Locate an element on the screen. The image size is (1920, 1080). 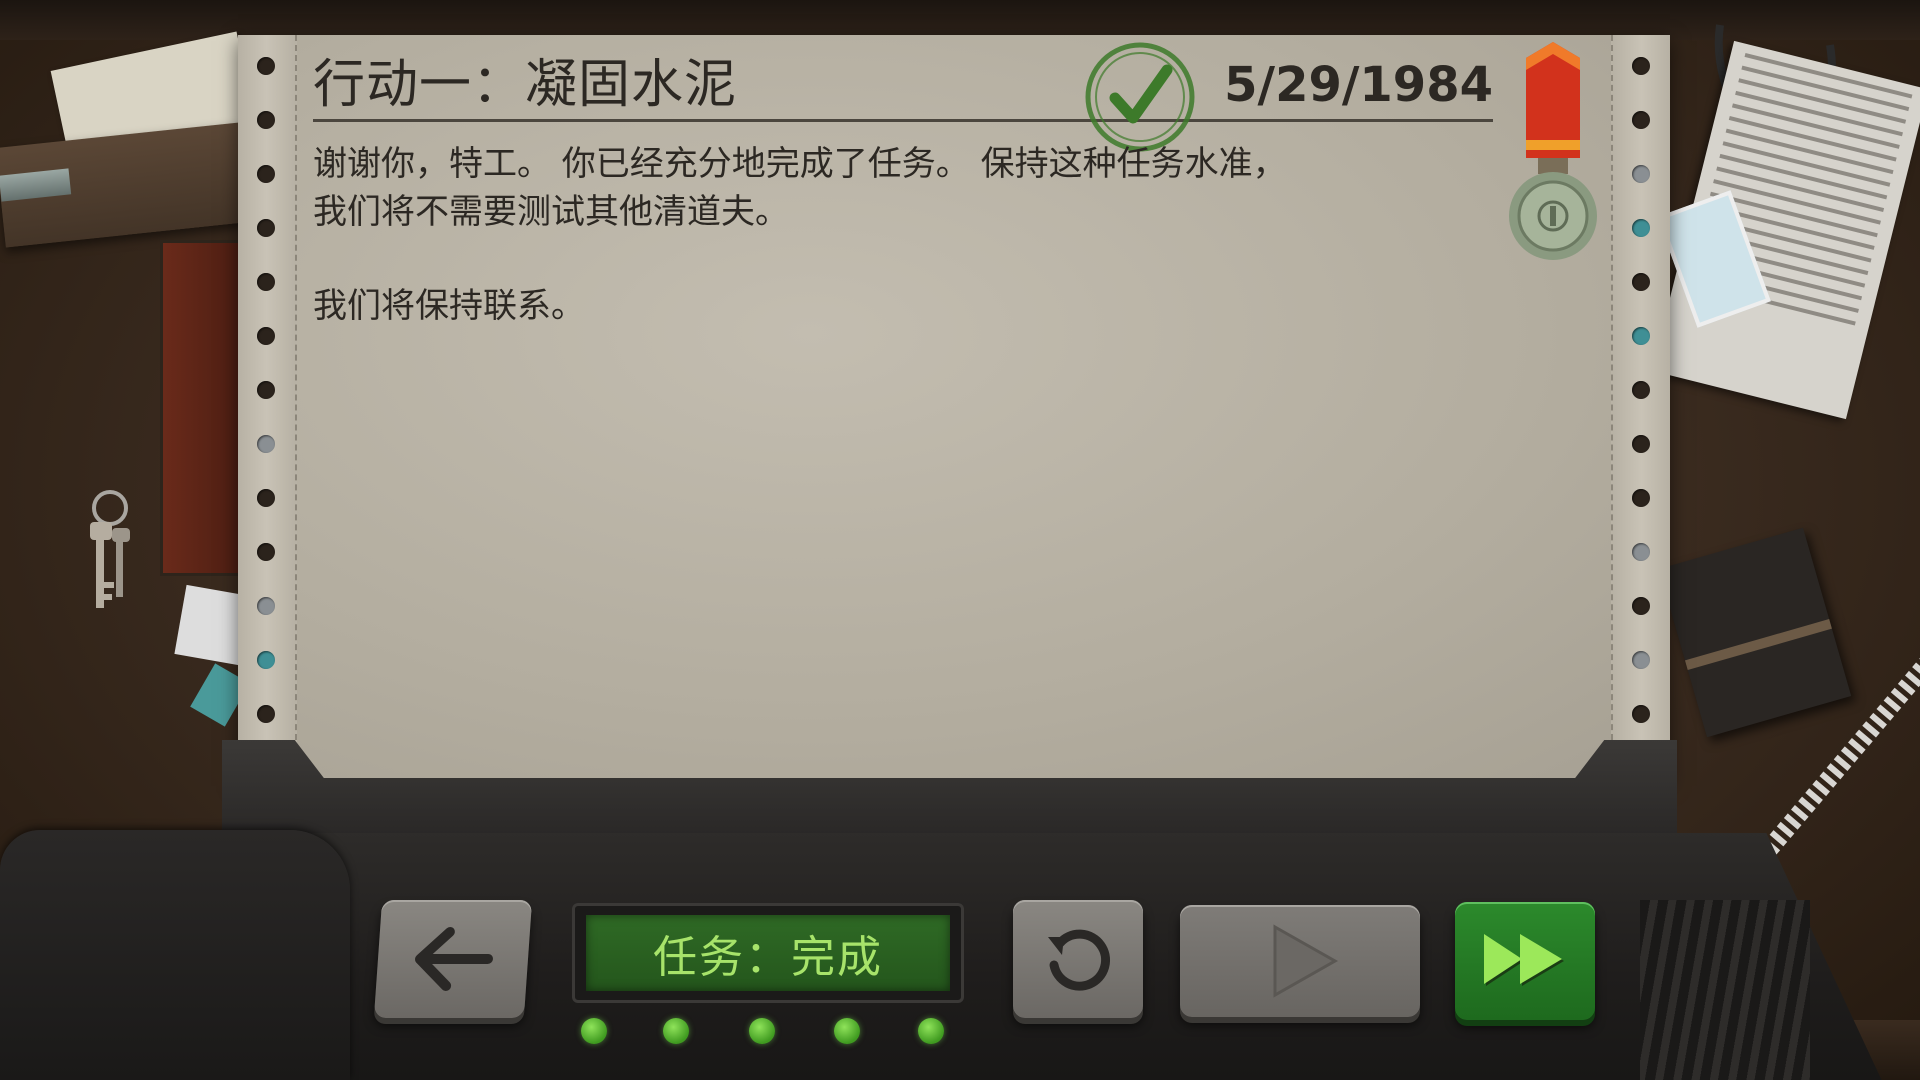
fast-forward-icon is located at coordinates (1524, 960).